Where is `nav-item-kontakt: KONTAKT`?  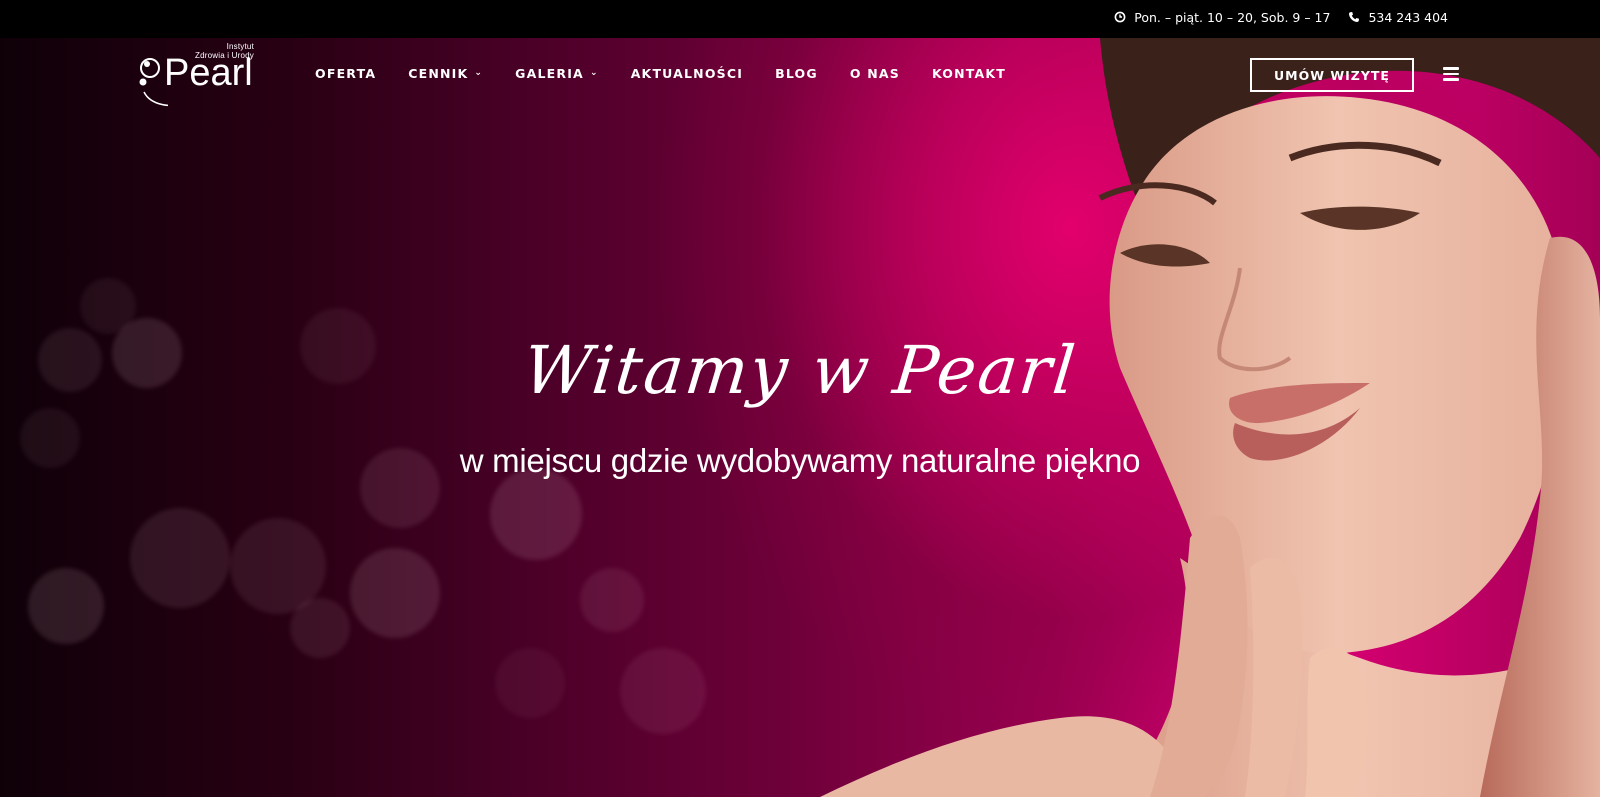 nav-item-kontakt: KONTAKT is located at coordinates (969, 73).